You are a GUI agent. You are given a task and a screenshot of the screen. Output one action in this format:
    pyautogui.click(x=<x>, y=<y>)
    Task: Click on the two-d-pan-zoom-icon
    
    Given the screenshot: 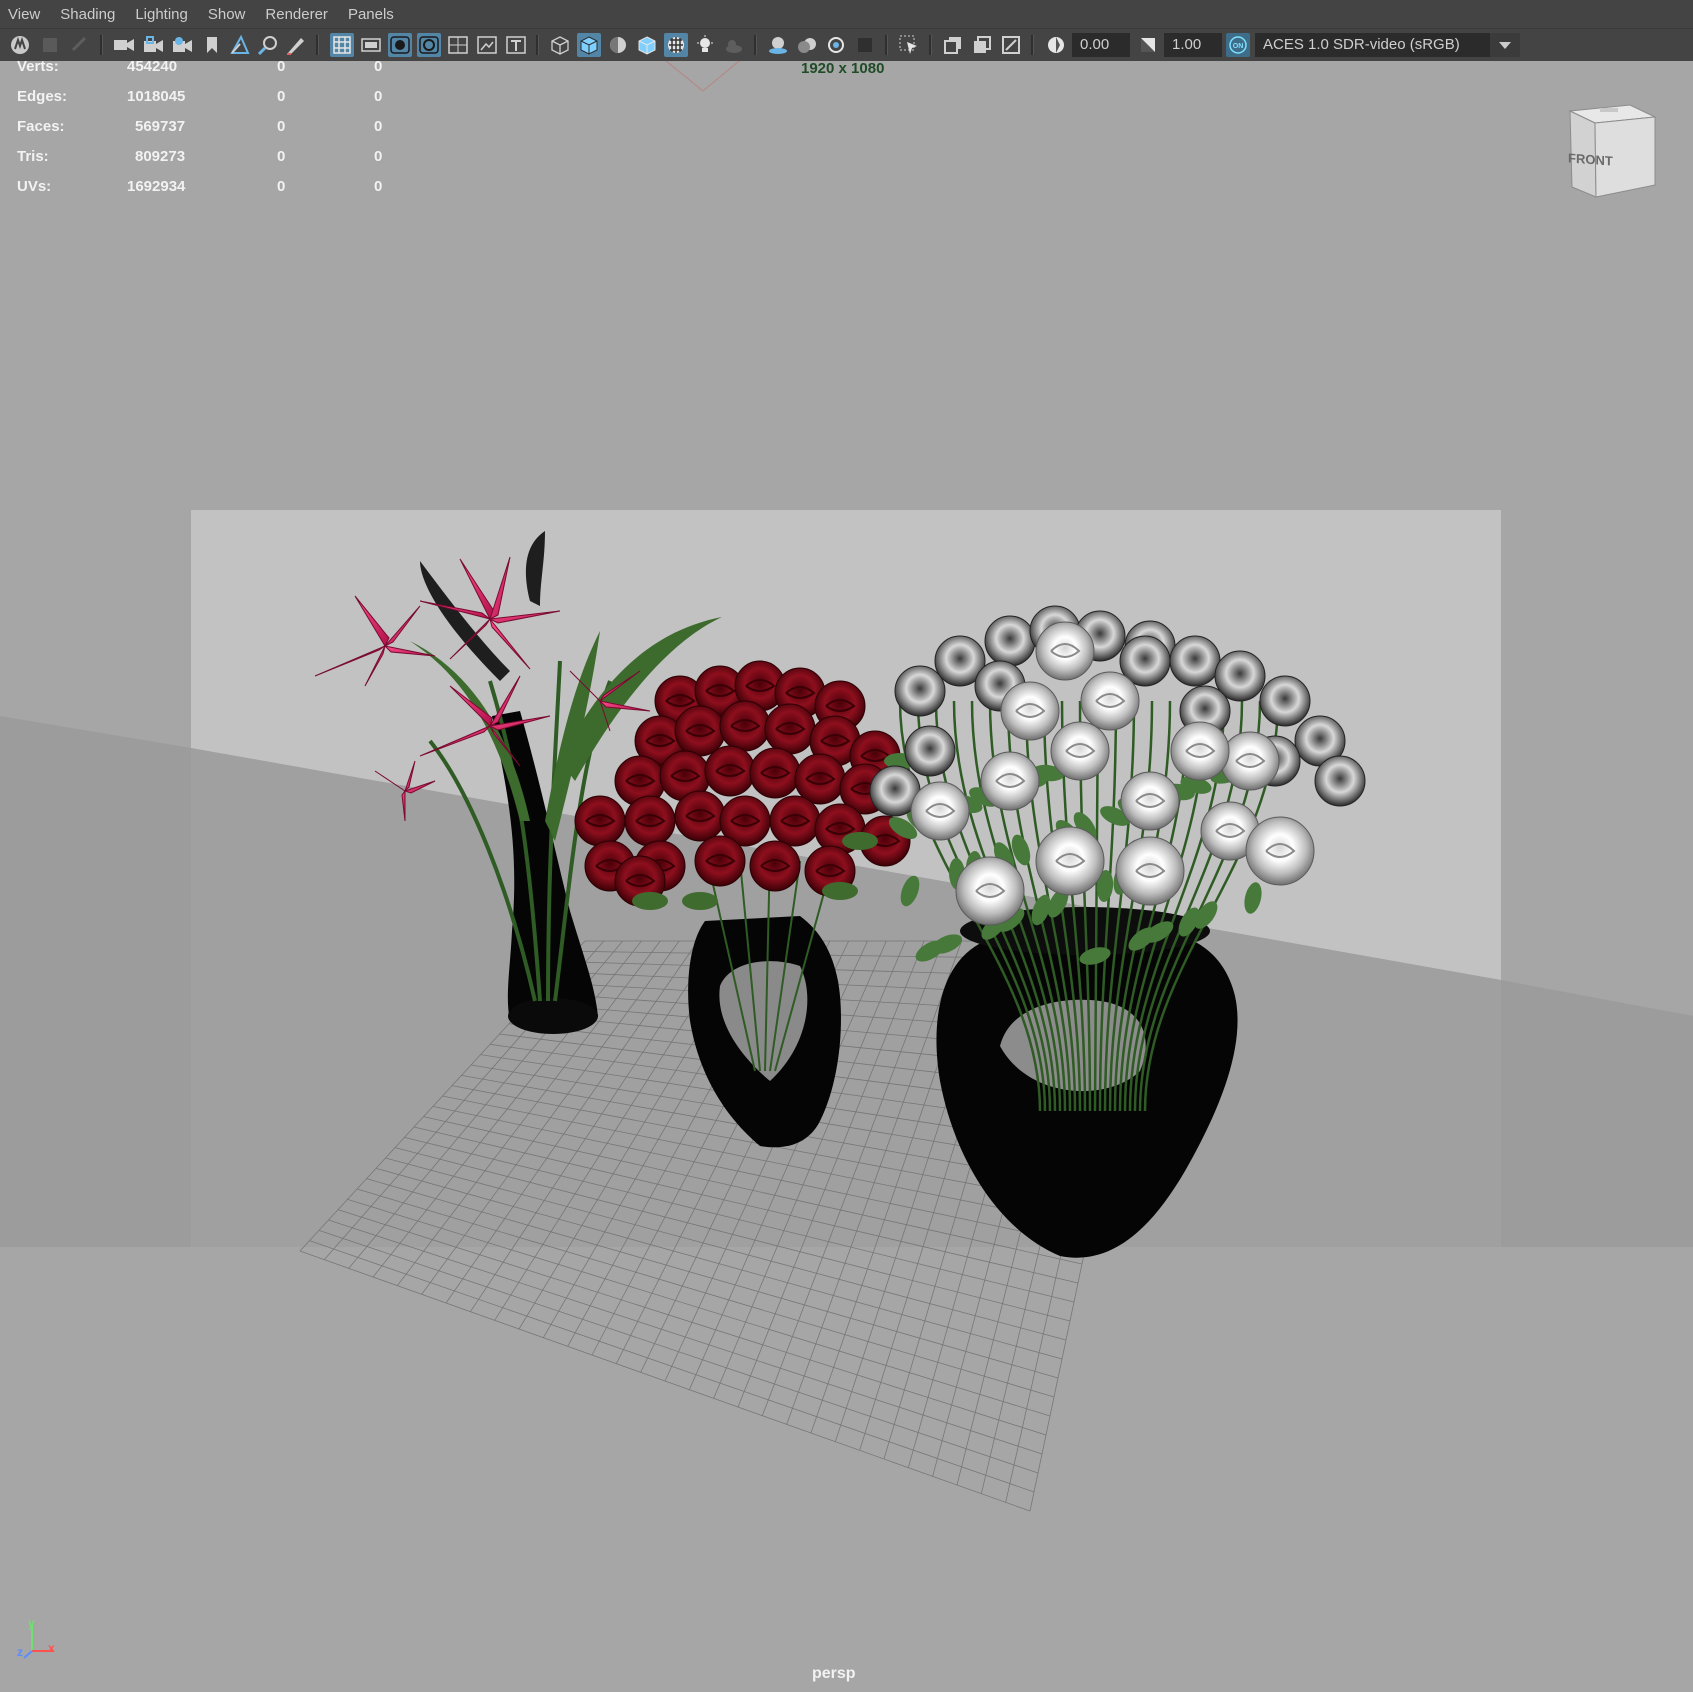 What is the action you would take?
    pyautogui.click(x=268, y=45)
    